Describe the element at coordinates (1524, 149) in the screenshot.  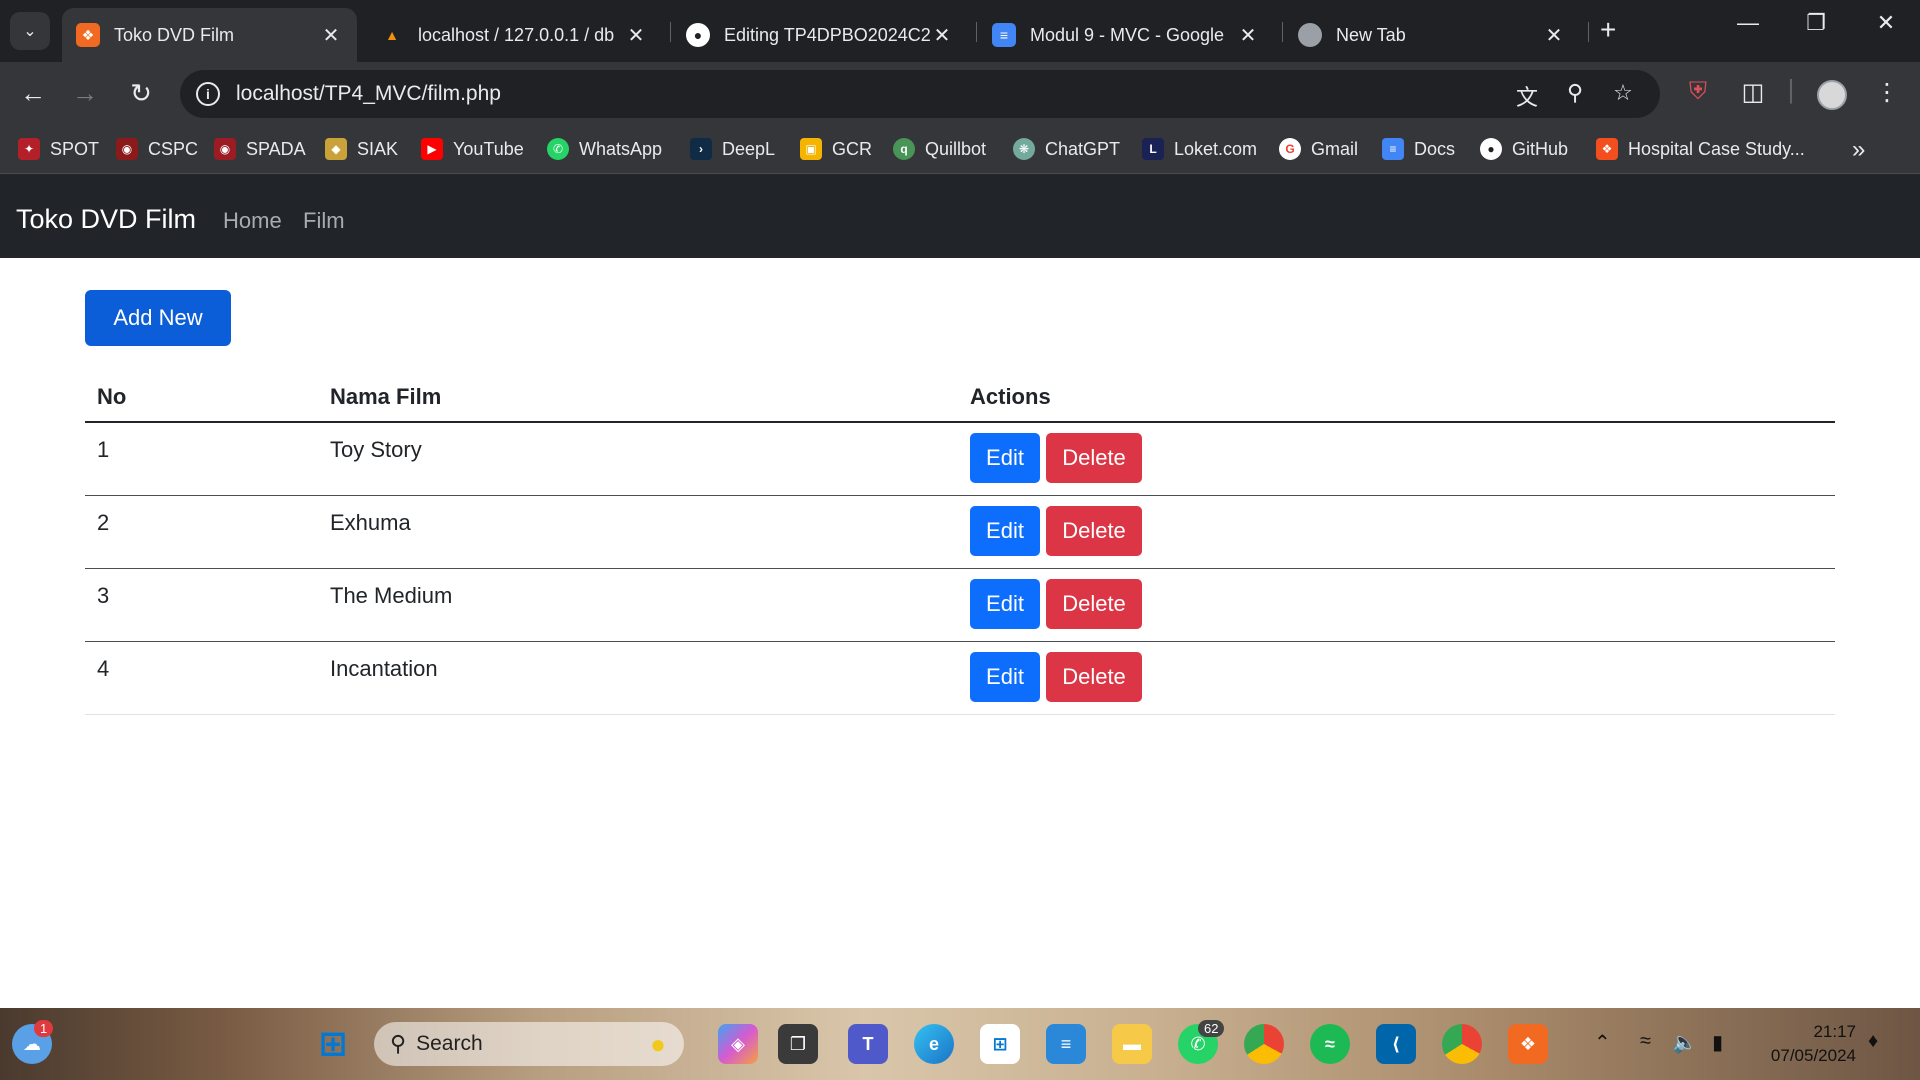
I see `bookmark-github: ● GitHub` at that location.